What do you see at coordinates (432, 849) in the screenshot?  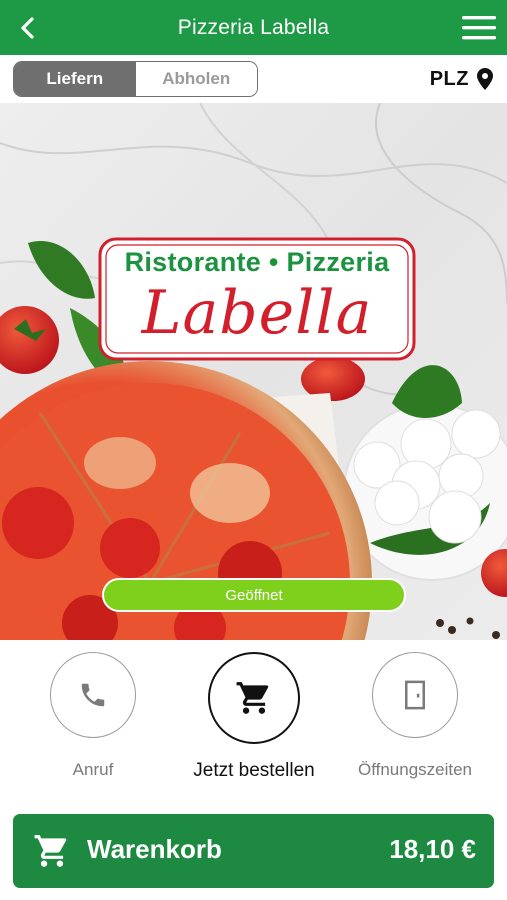 I see `cart-total: 18,10 €` at bounding box center [432, 849].